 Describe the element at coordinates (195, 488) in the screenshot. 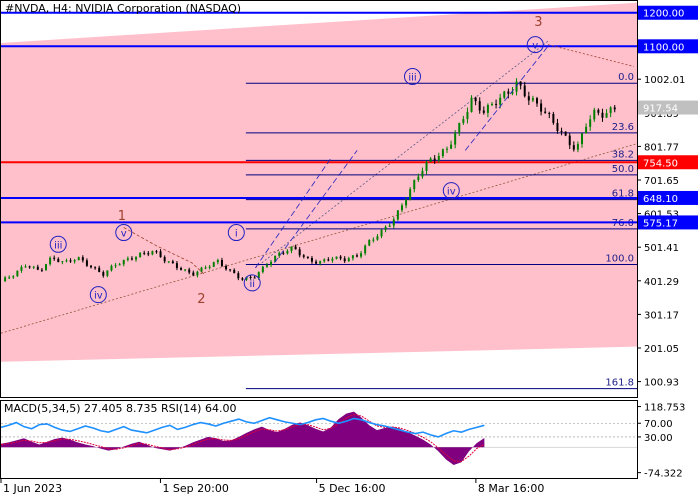

I see `x-tick-label: 1 Sep 20:00` at that location.